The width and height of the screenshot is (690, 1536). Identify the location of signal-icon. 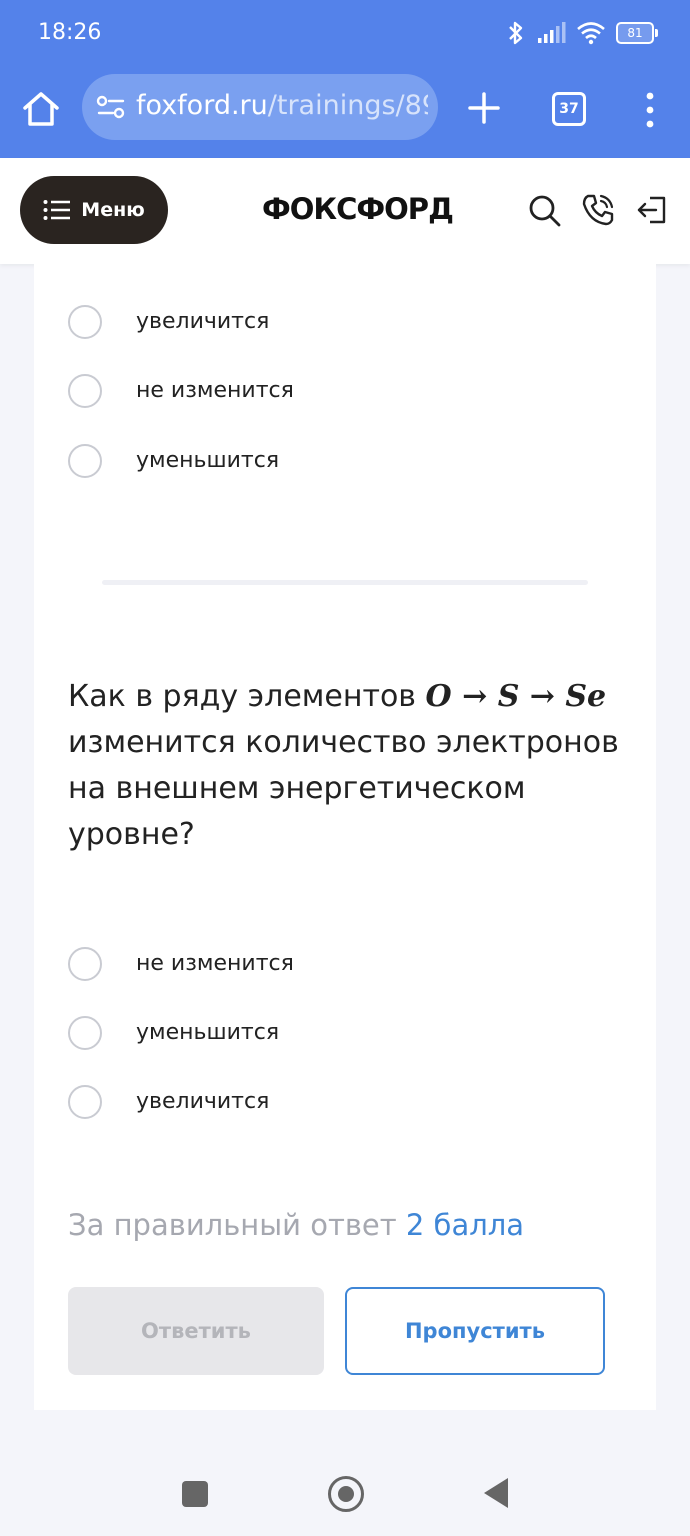
(552, 32).